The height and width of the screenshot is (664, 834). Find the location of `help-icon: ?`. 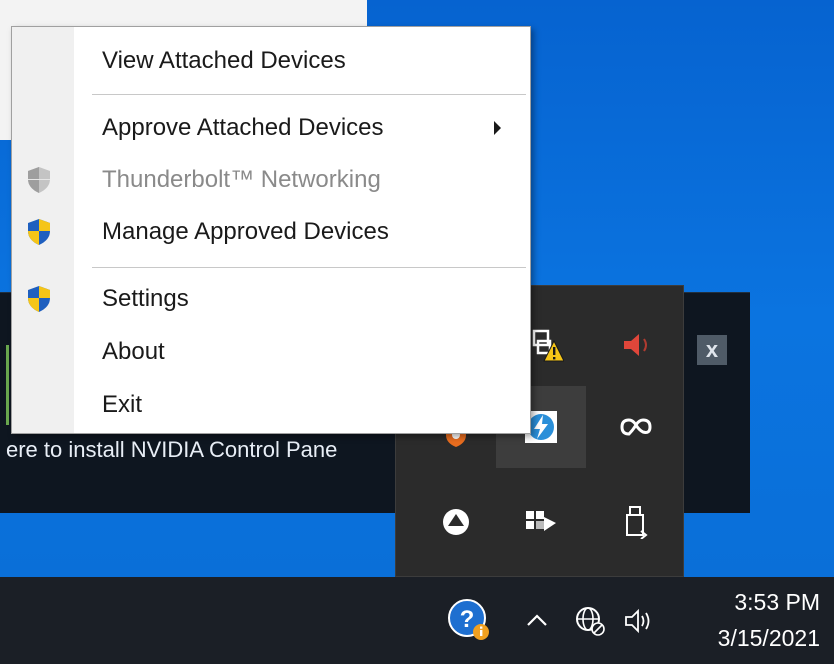

help-icon: ? is located at coordinates (469, 620).